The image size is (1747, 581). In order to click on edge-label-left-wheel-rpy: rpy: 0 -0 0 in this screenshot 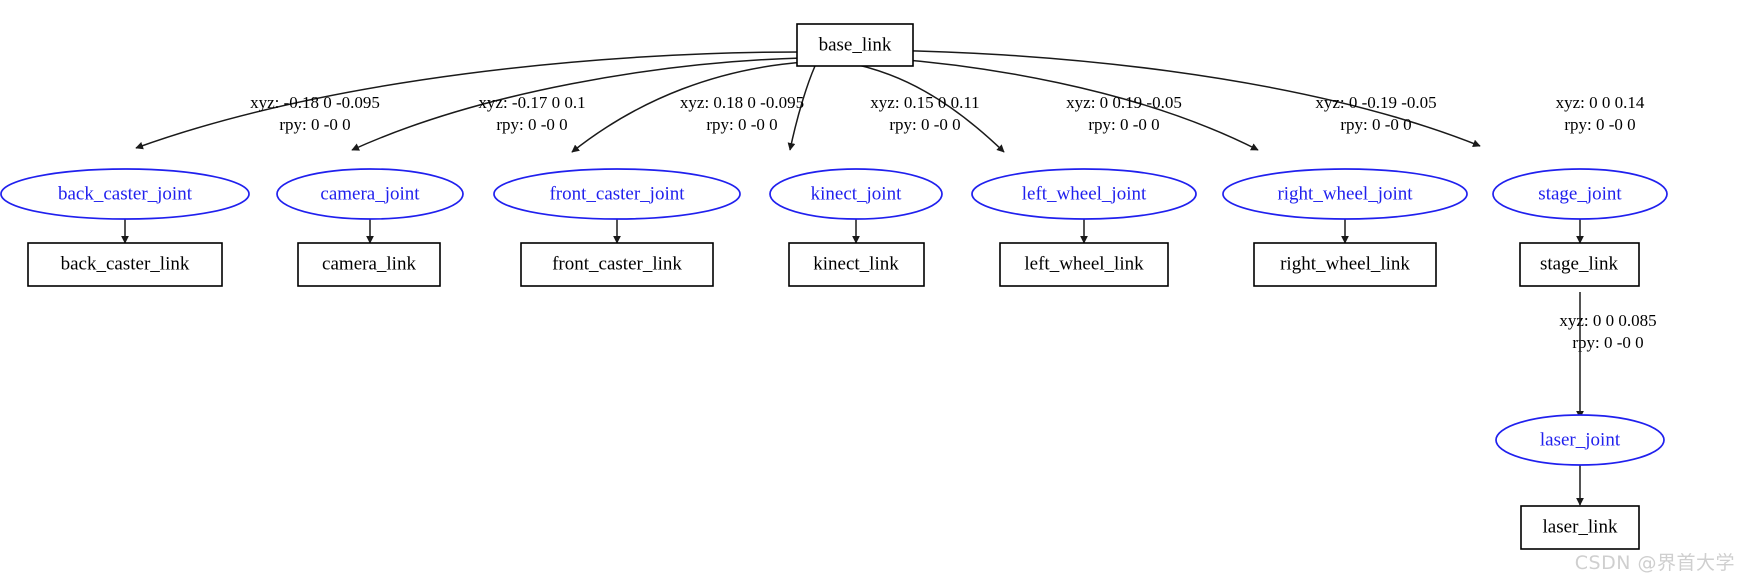, I will do `click(1123, 124)`.